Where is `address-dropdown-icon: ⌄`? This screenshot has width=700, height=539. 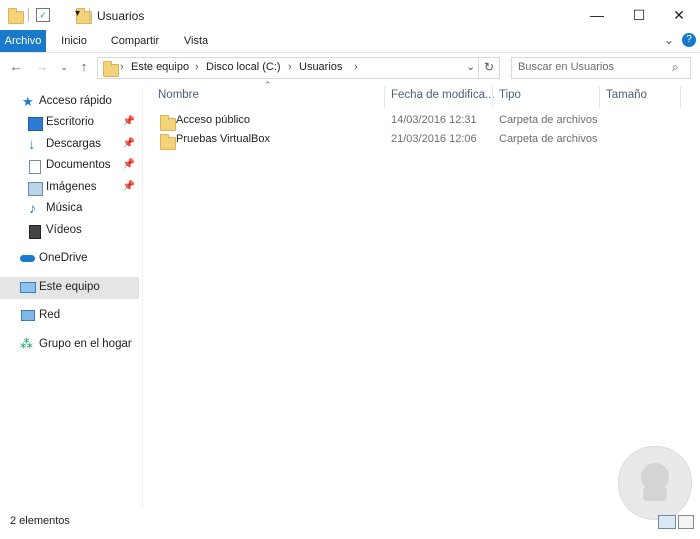 address-dropdown-icon: ⌄ is located at coordinates (470, 66).